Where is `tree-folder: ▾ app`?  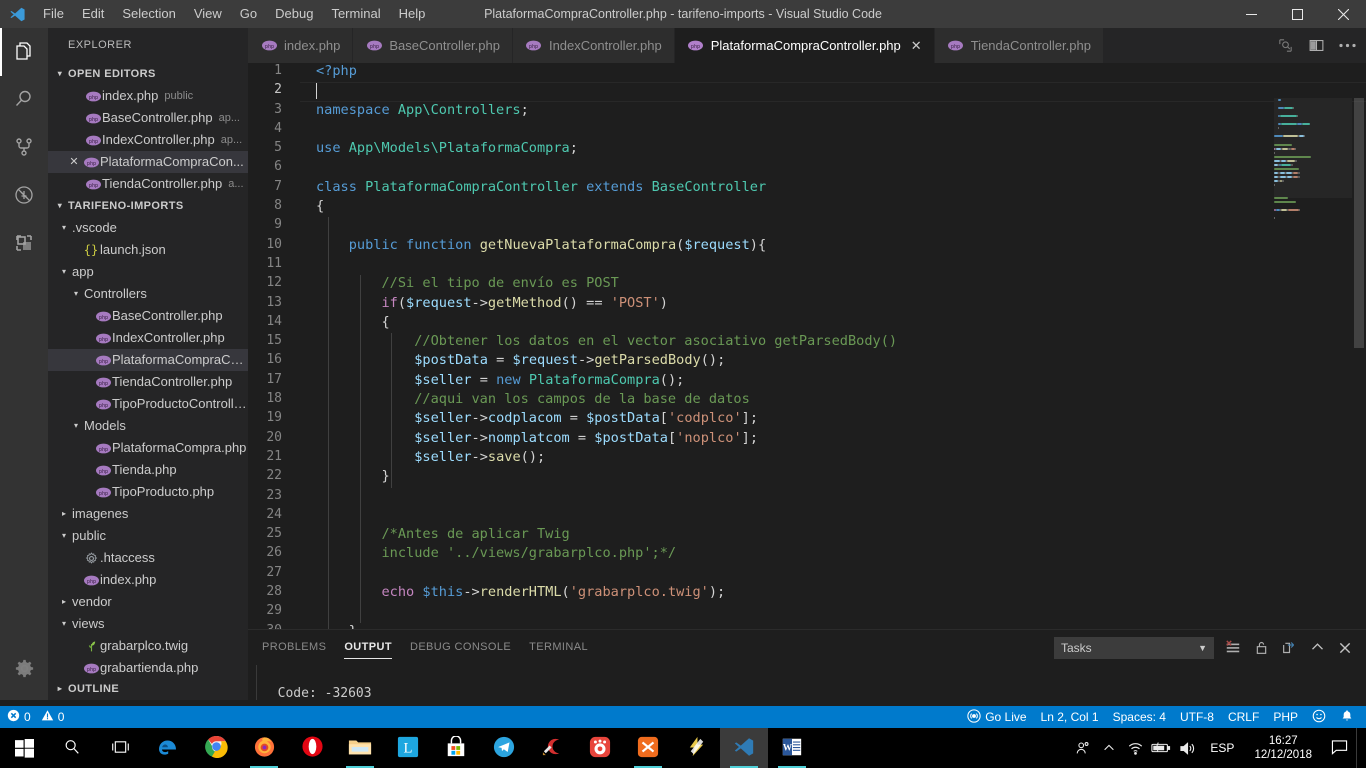
tree-folder: ▾ app is located at coordinates (148, 272).